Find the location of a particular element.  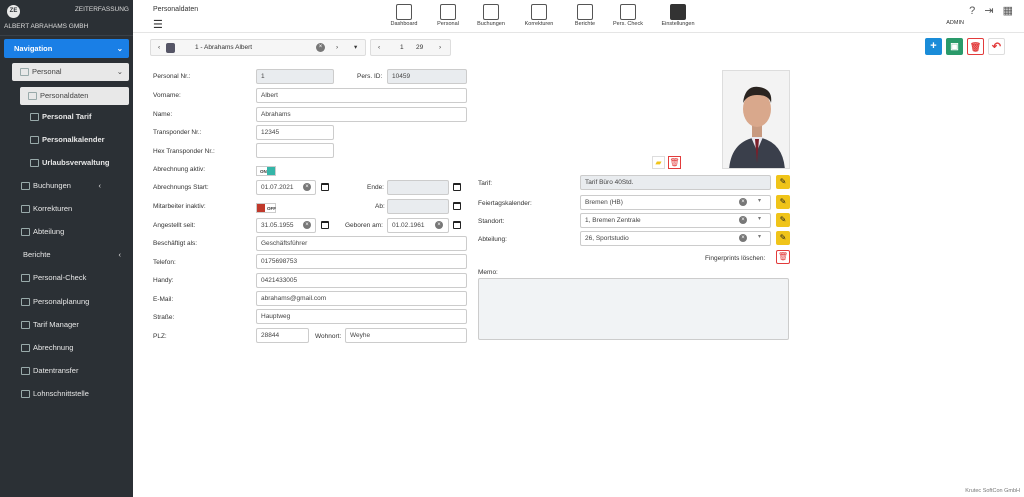

department-icon is located at coordinates (25, 232).